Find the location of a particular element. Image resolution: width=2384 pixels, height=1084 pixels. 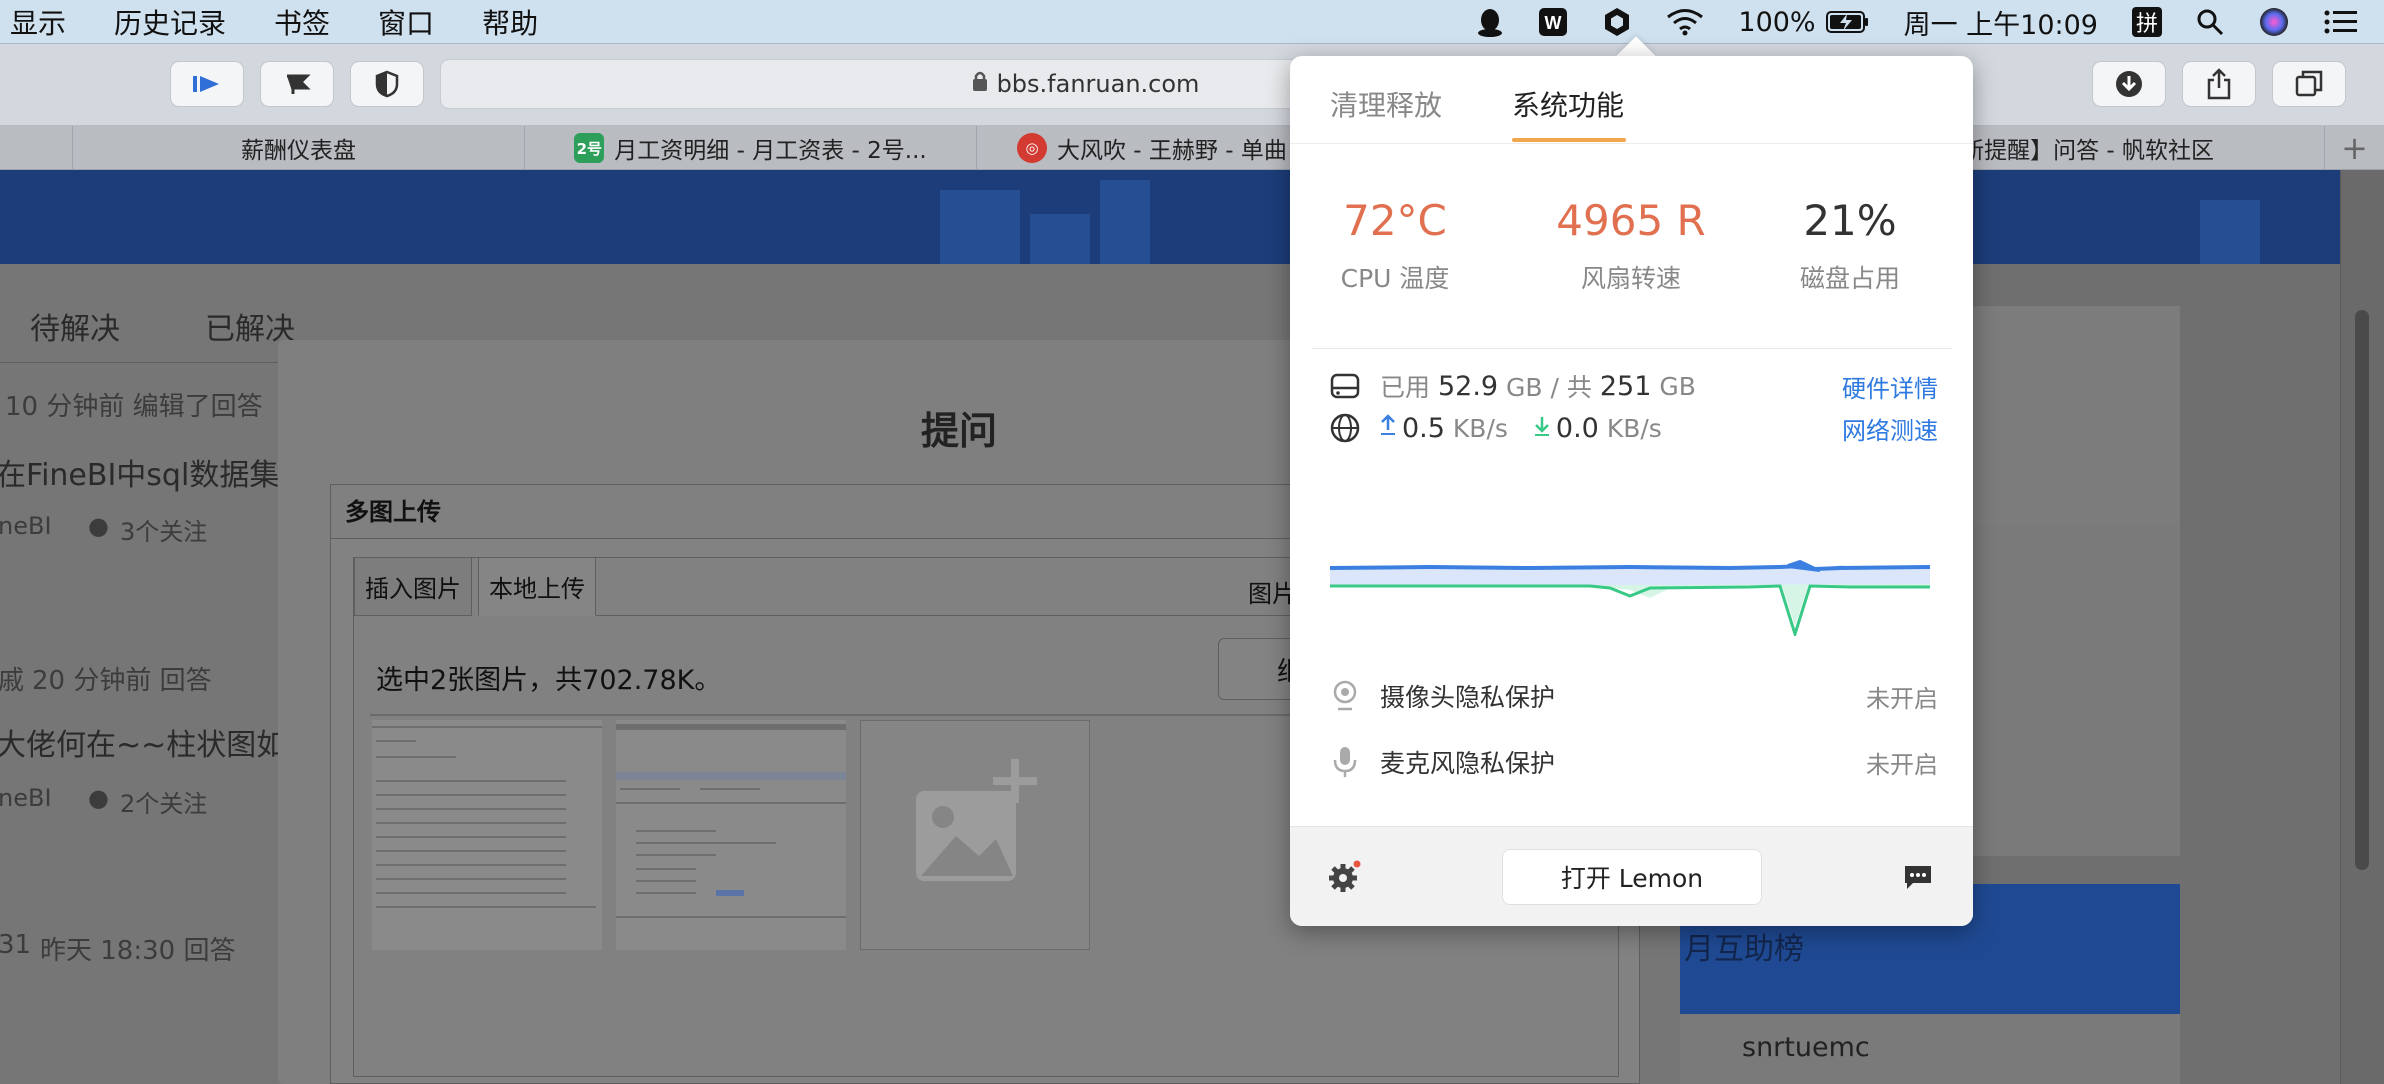

shield-button is located at coordinates (387, 84).